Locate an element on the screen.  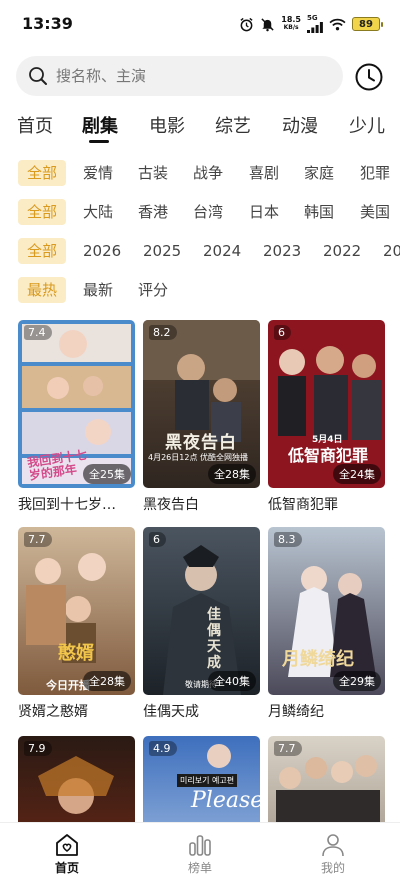
show-card: 月鳞绮纪 8.3 全29集 月鳞绮纪 is located at coordinates (326, 624).